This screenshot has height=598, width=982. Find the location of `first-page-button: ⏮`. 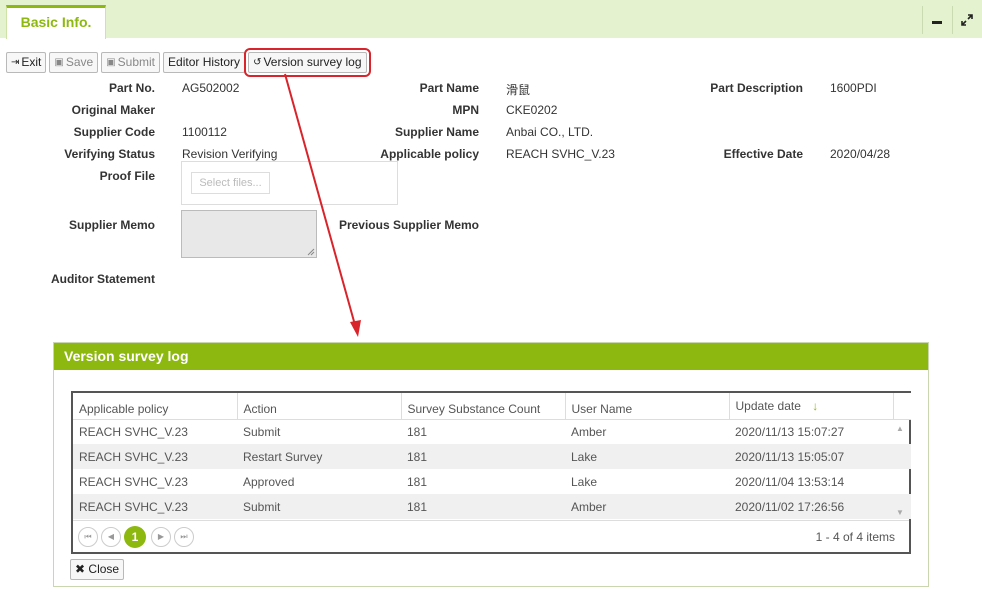

first-page-button: ⏮ is located at coordinates (88, 537).